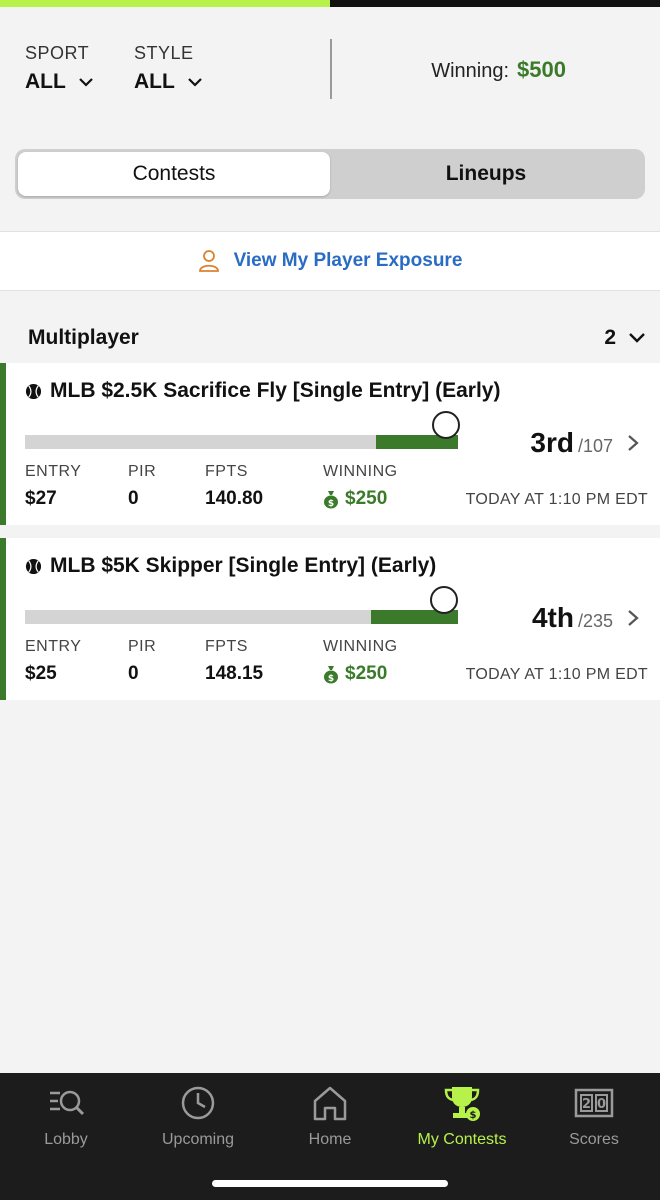 This screenshot has width=660, height=1200. I want to click on tab-lobby: Lobby, so click(66, 1116).